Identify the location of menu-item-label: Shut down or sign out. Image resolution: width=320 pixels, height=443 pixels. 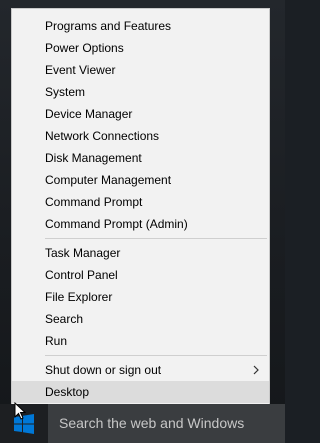
(103, 370).